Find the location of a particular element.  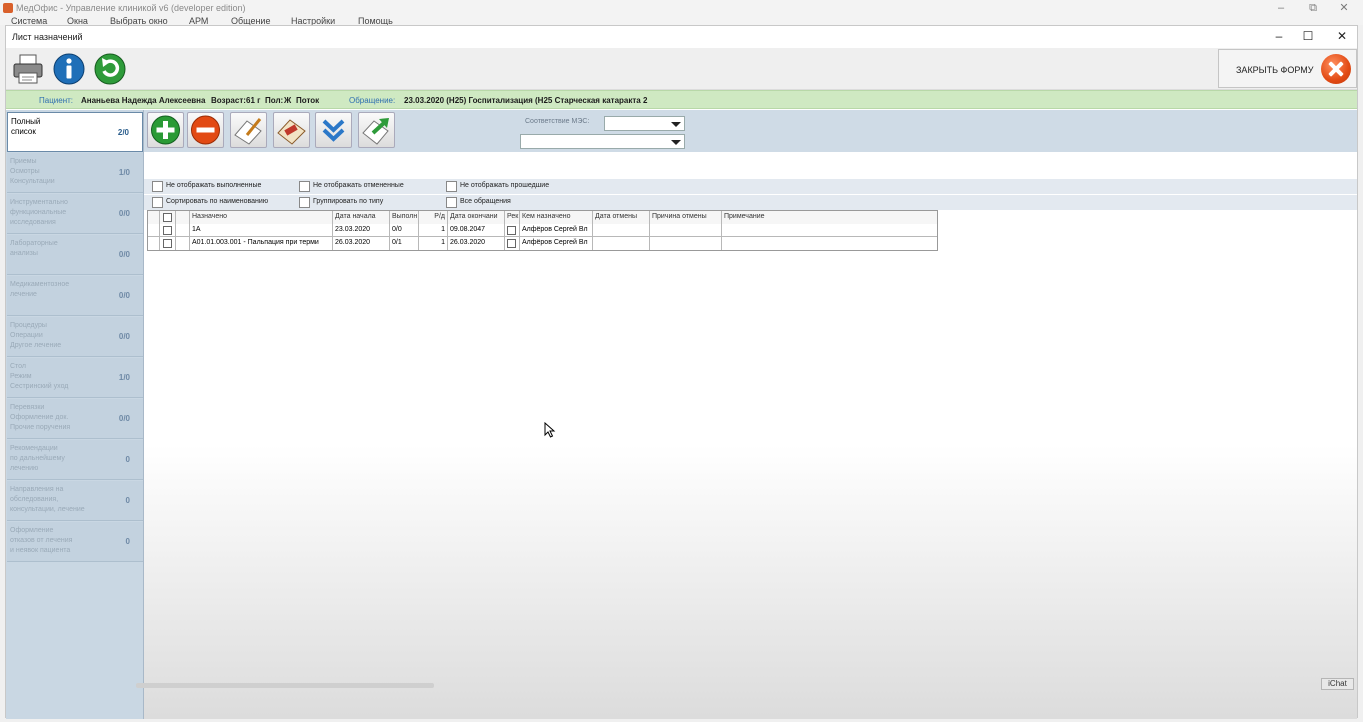

form-minimize-icon: – is located at coordinates (1279, 36).